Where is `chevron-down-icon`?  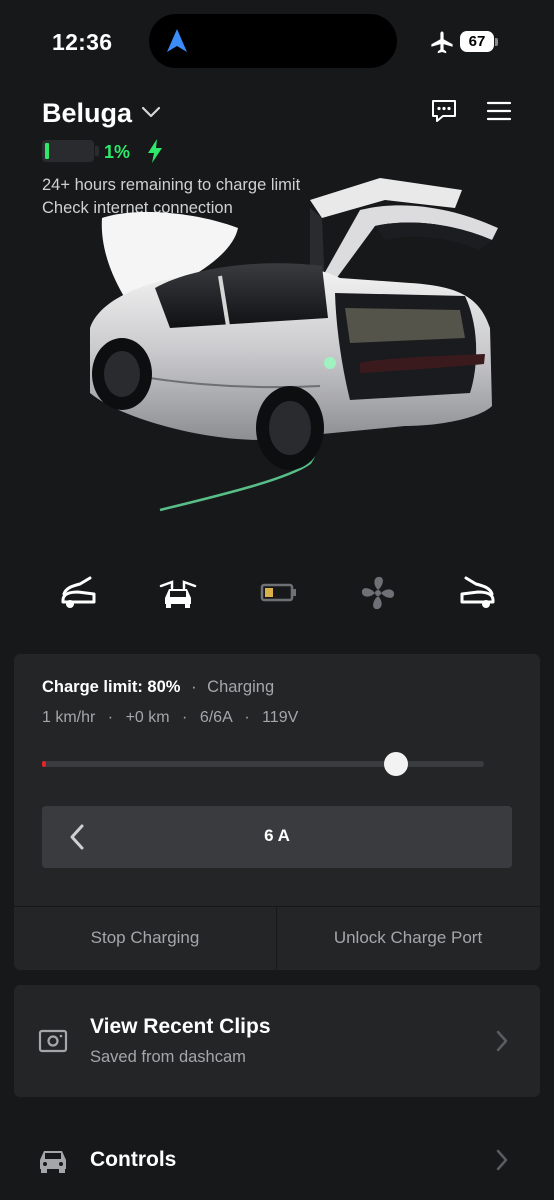
chevron-down-icon is located at coordinates (151, 112).